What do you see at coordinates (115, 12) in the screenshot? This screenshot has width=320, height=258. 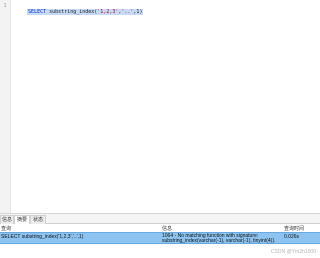 I see `sql-arguments: '1,2,3','..'` at bounding box center [115, 12].